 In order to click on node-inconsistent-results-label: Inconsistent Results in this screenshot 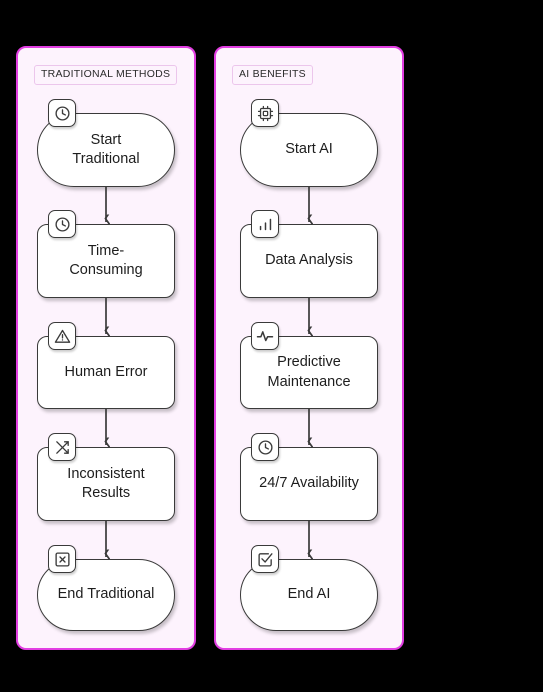, I will do `click(106, 483)`.